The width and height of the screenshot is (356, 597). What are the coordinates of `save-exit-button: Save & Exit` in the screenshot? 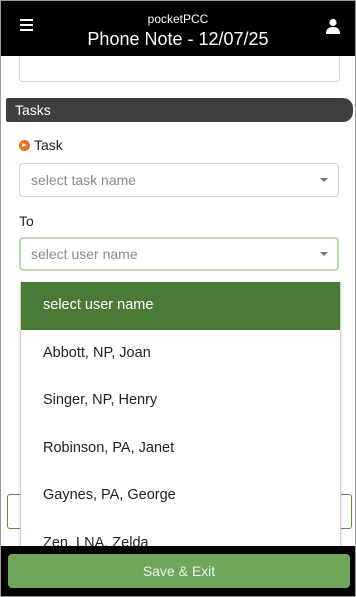 It's located at (179, 571).